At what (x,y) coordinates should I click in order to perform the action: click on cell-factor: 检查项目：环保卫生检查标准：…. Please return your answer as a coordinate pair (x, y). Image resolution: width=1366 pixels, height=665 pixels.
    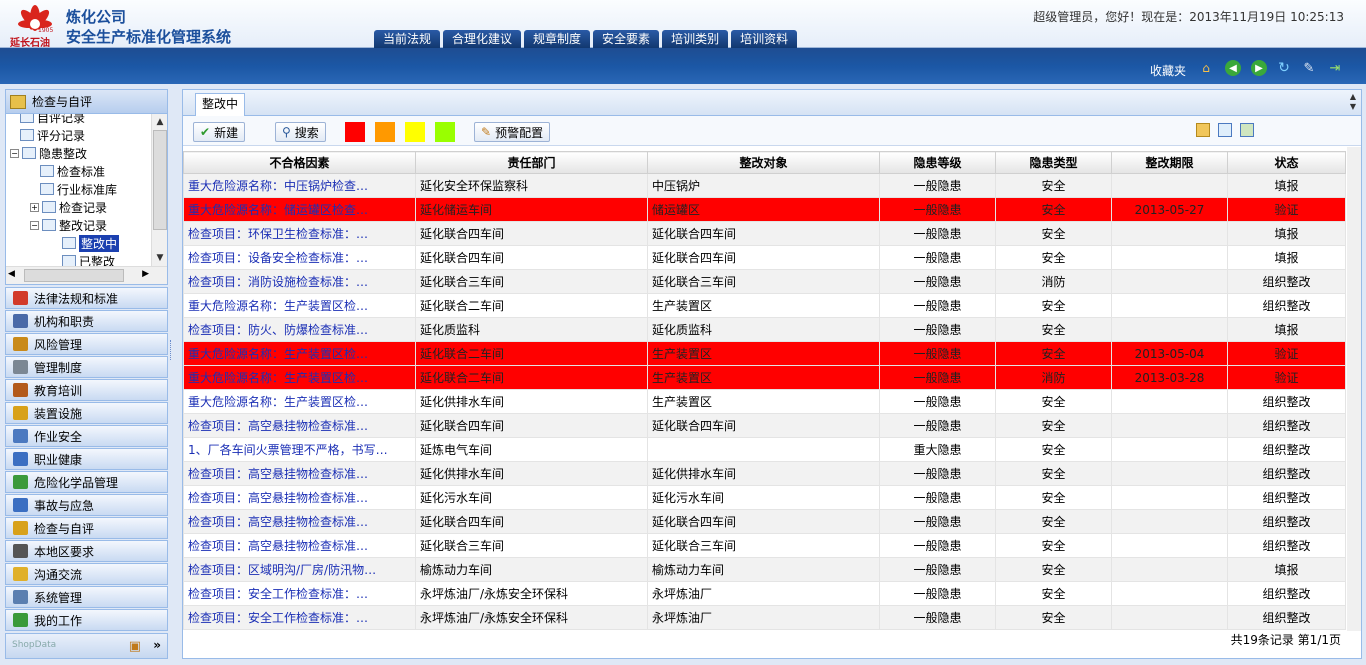
    Looking at the image, I should click on (299, 233).